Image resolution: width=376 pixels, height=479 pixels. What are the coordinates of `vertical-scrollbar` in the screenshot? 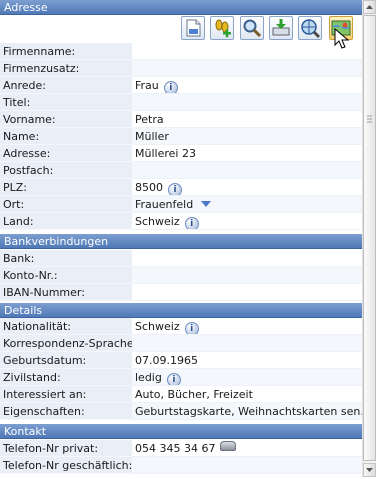 It's located at (369, 238).